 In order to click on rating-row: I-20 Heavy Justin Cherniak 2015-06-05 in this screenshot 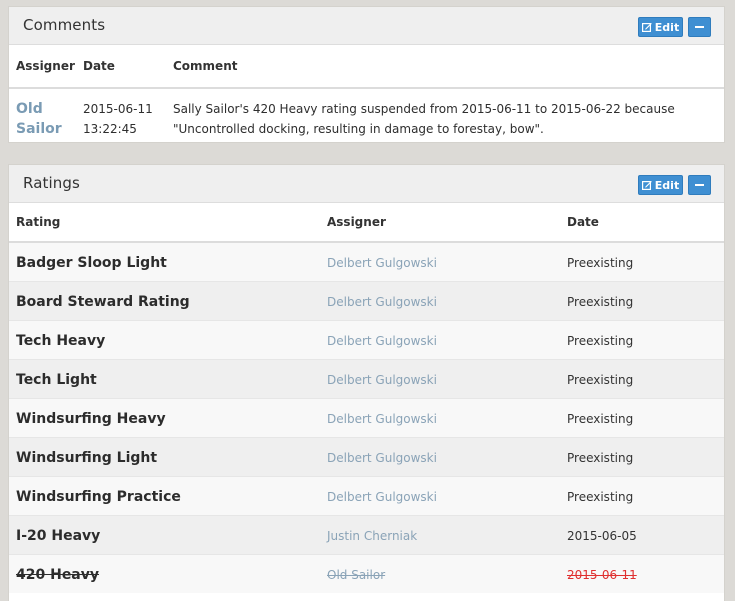, I will do `click(366, 534)`.